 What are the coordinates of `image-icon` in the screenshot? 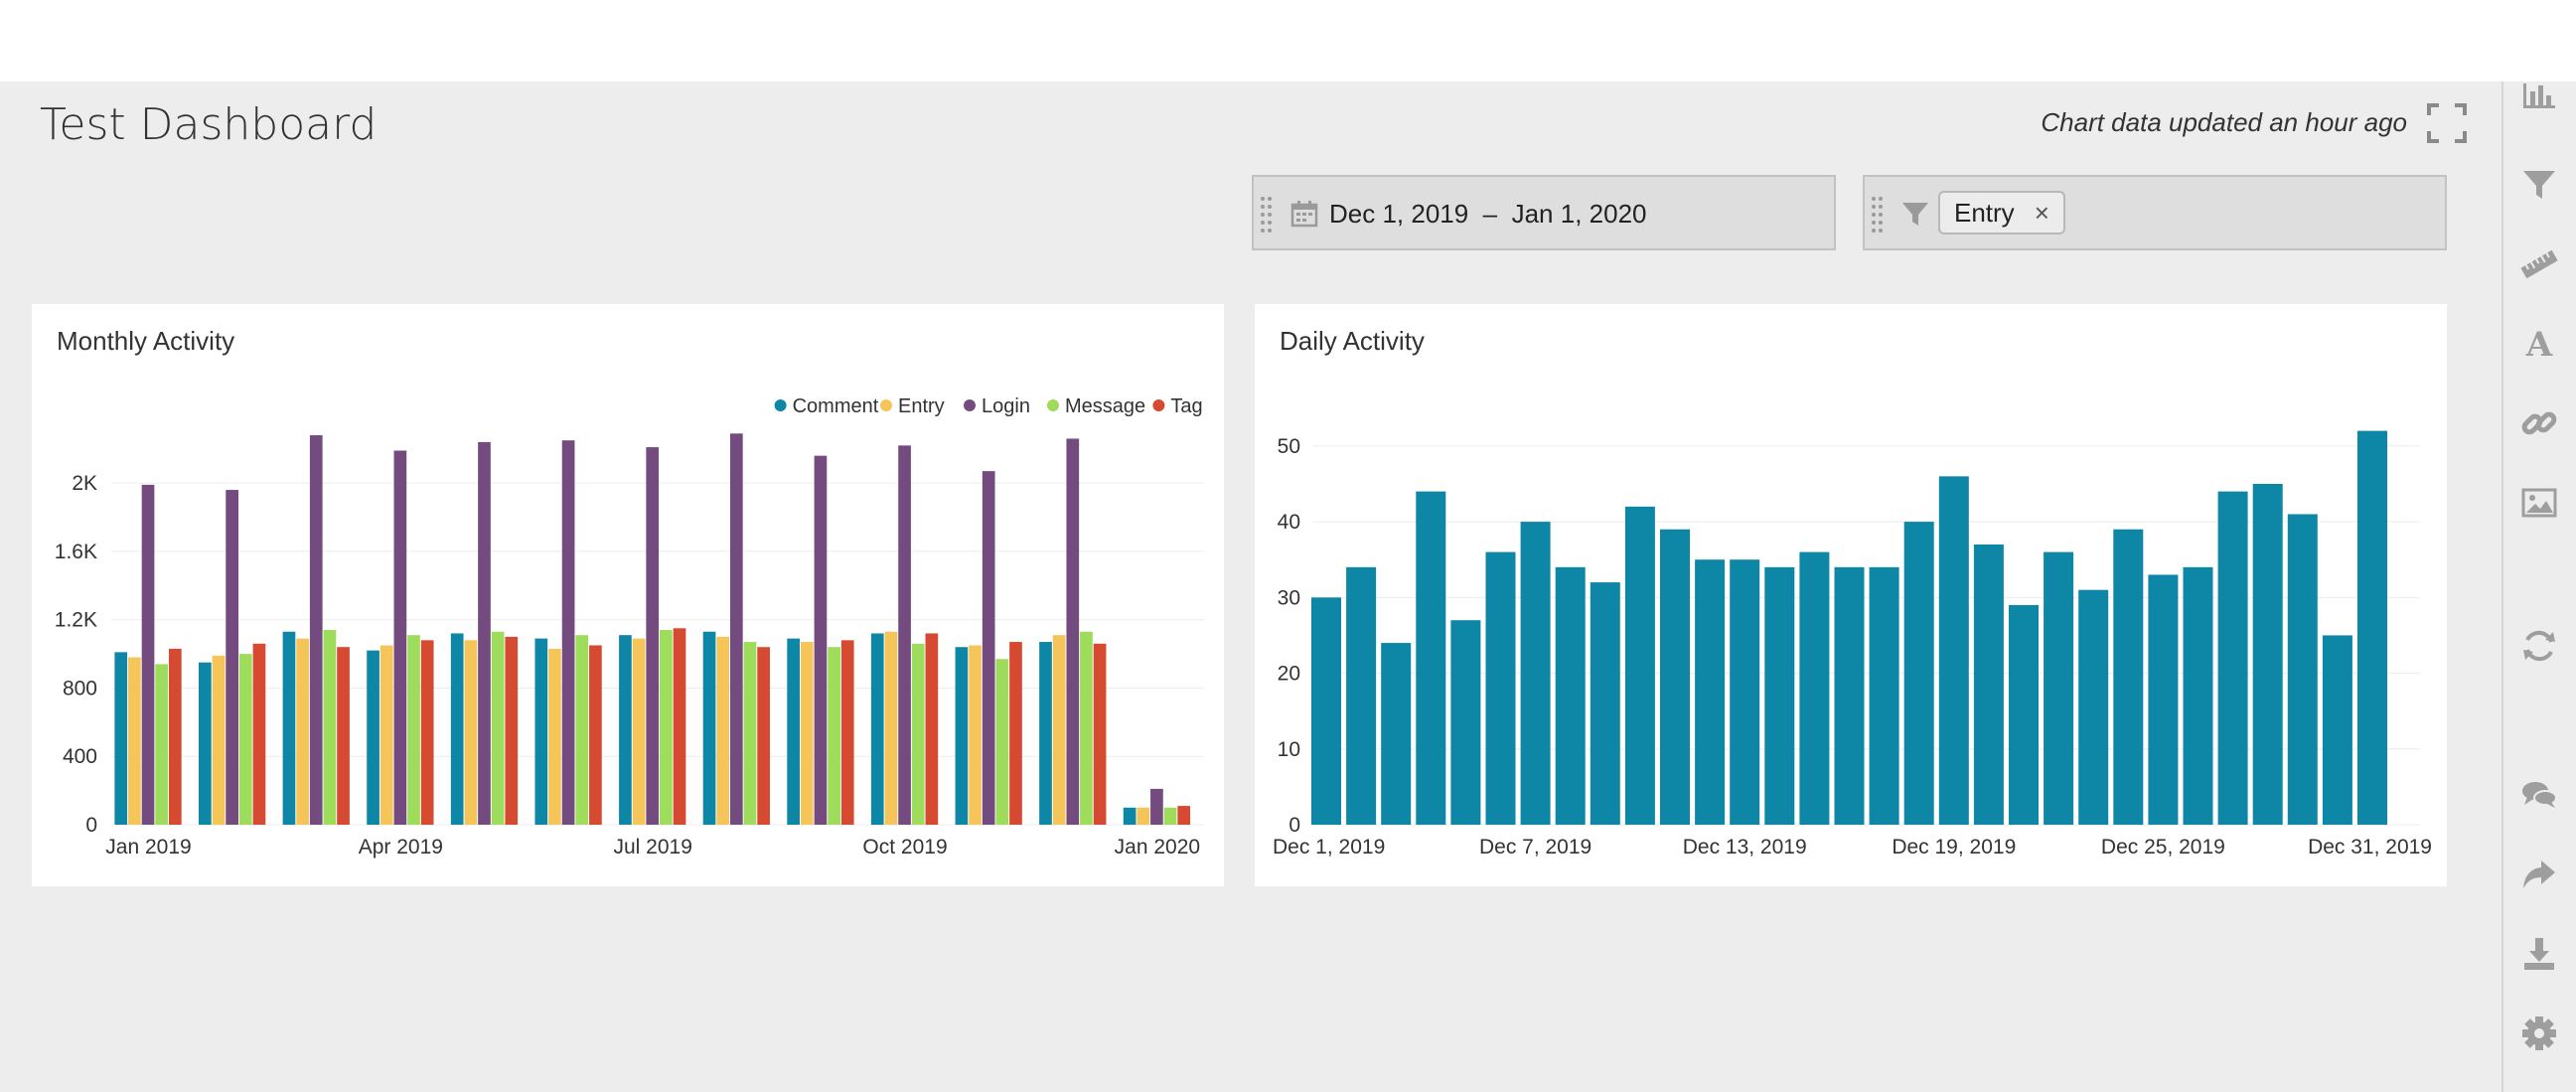 It's located at (2539, 503).